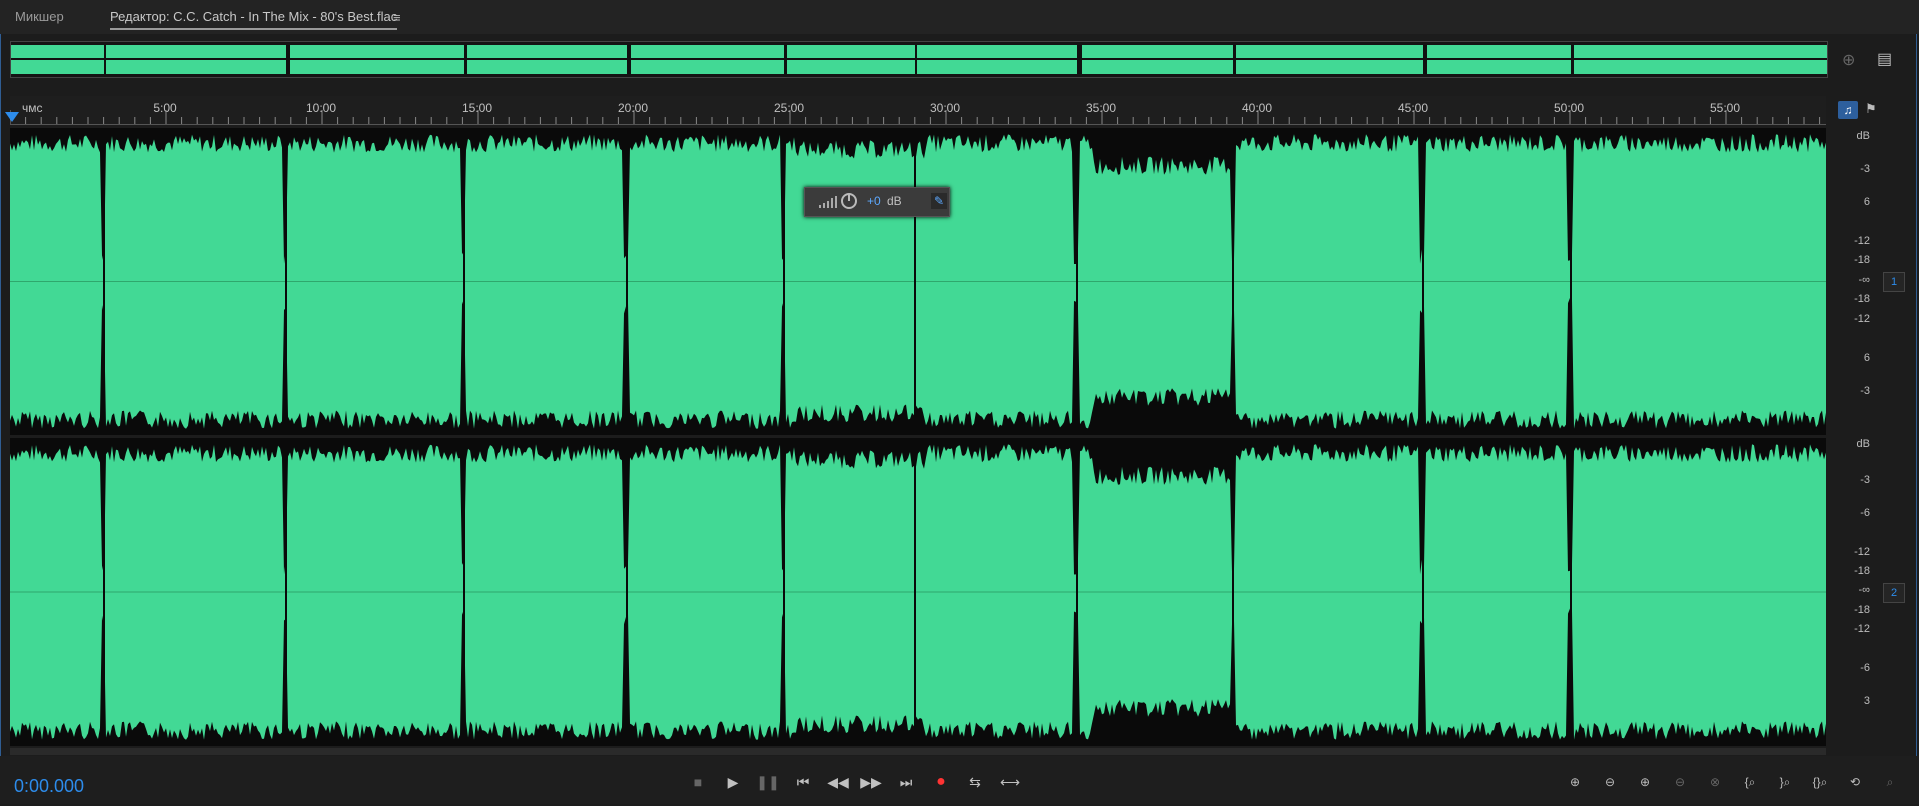  I want to click on amplitude-knob-icon, so click(849, 201).